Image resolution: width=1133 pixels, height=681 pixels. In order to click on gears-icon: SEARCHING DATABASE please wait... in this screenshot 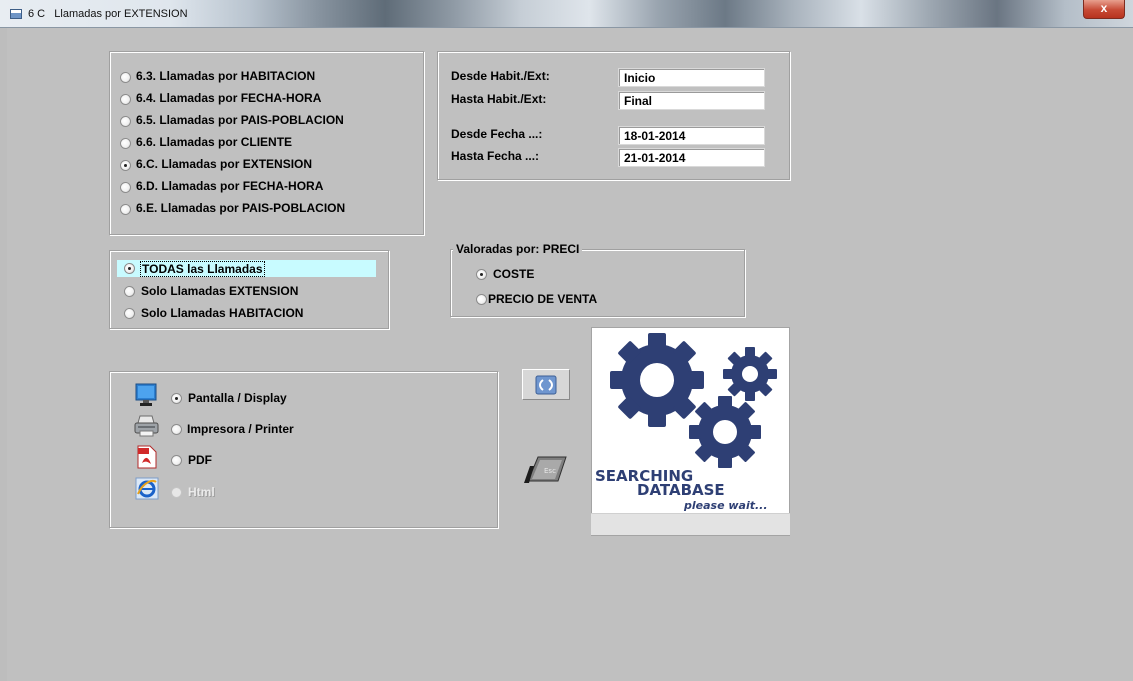, I will do `click(686, 422)`.